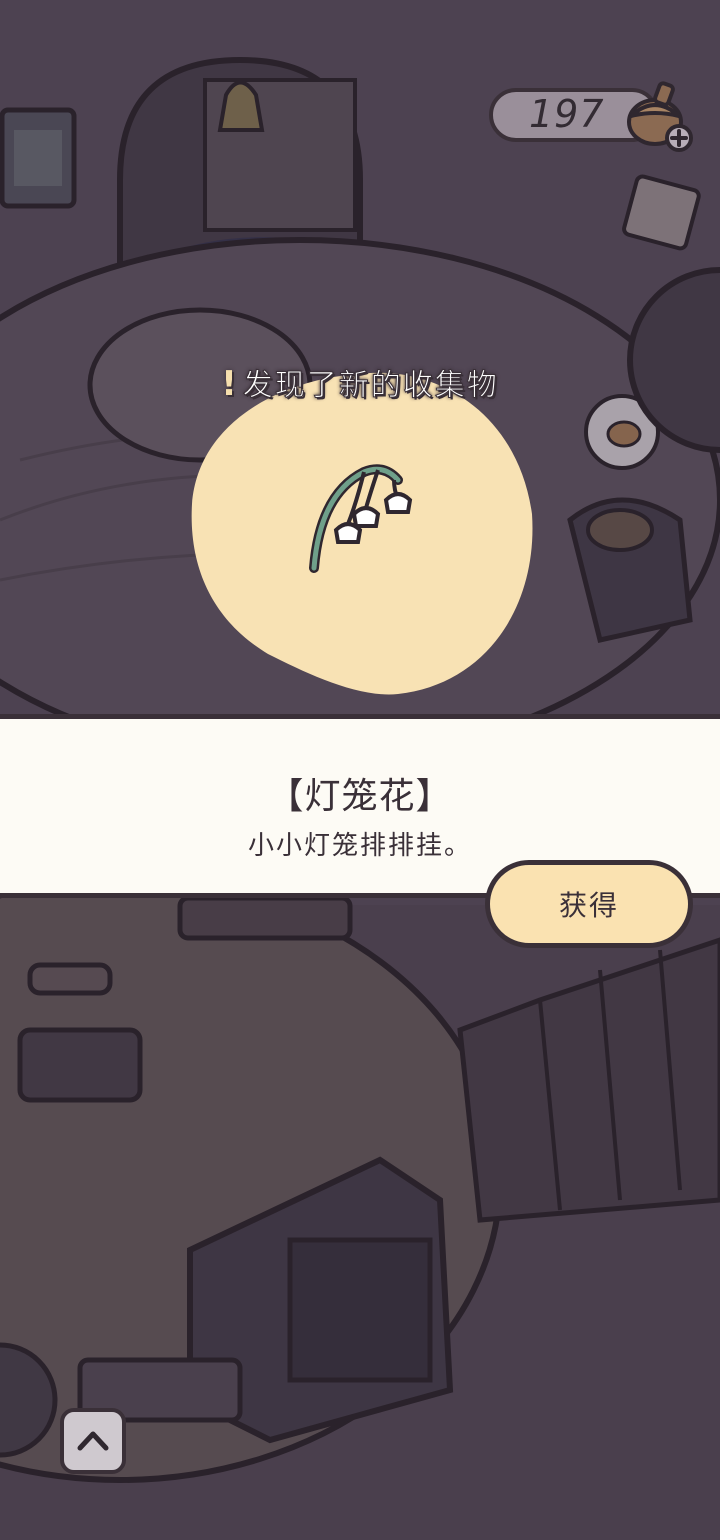 This screenshot has height=1540, width=720. I want to click on chevron-up-icon, so click(93, 1441).